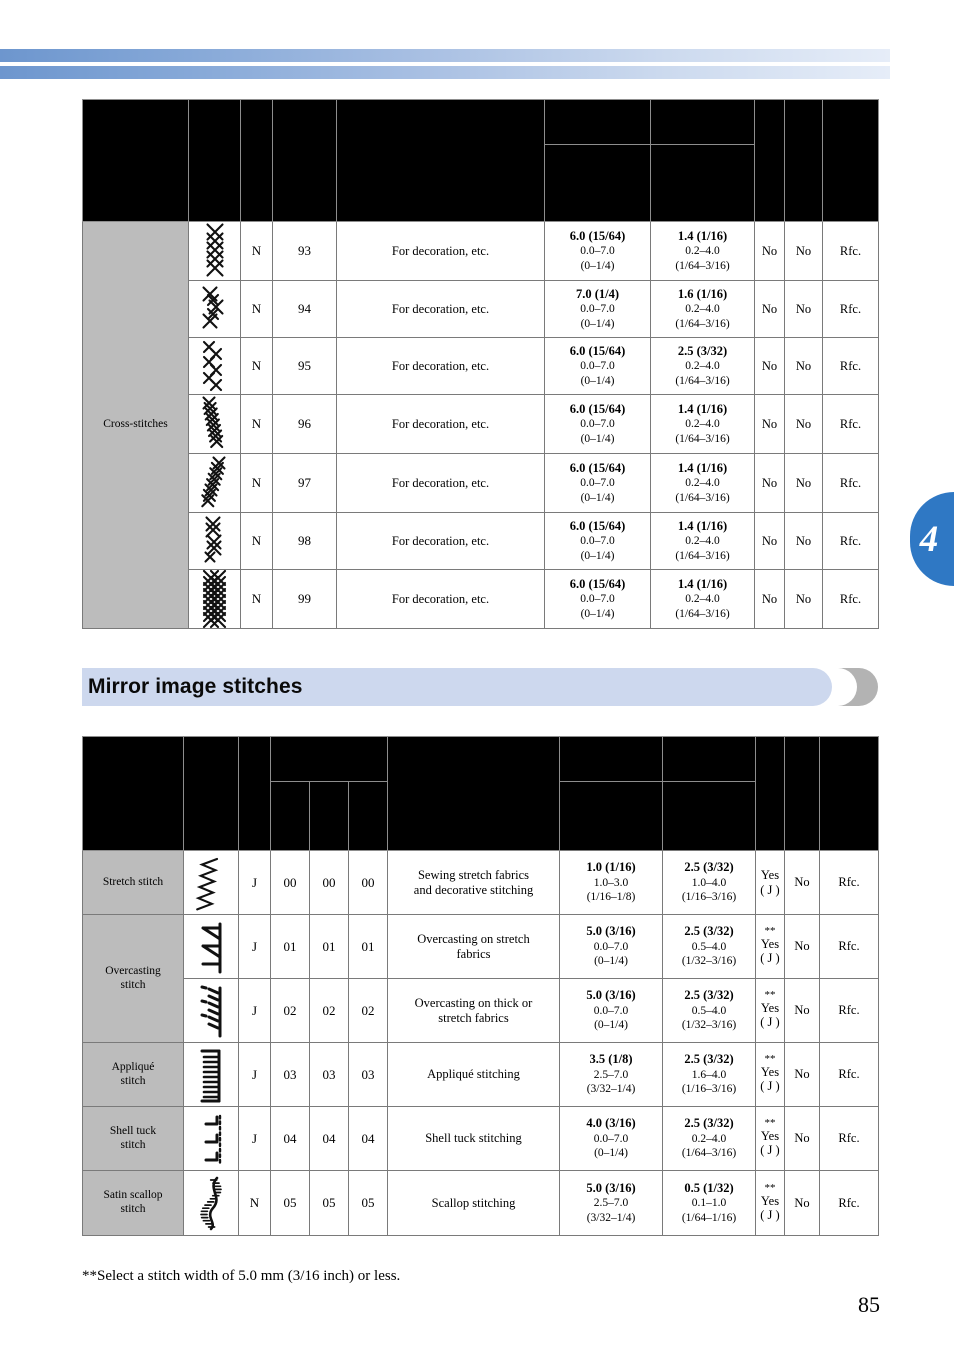 The image size is (954, 1348). I want to click on cross-stitch-96-icon, so click(214, 424).